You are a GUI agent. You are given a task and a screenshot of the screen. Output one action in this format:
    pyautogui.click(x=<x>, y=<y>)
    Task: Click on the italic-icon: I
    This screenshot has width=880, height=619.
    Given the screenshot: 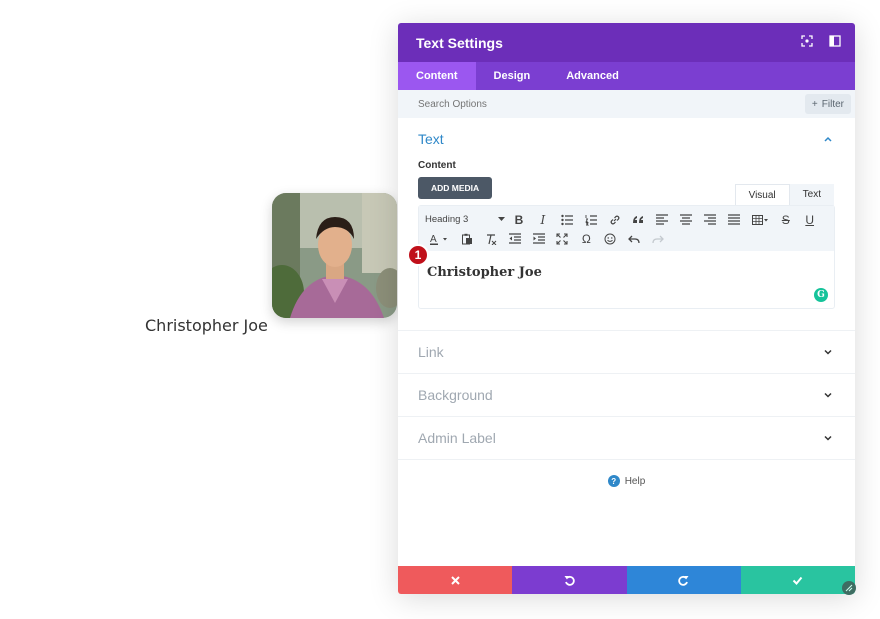 What is the action you would take?
    pyautogui.click(x=543, y=219)
    